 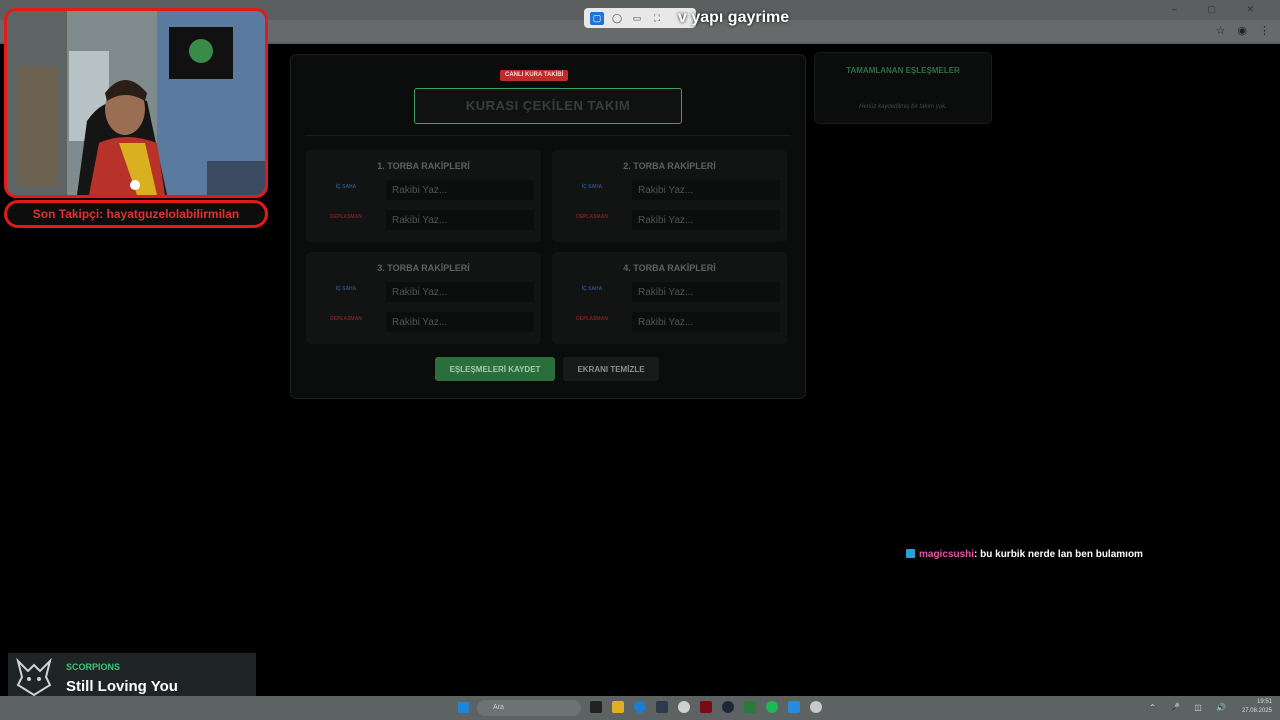 I want to click on pot-title: 3. TORBA RAKİPLERİ, so click(x=423, y=268).